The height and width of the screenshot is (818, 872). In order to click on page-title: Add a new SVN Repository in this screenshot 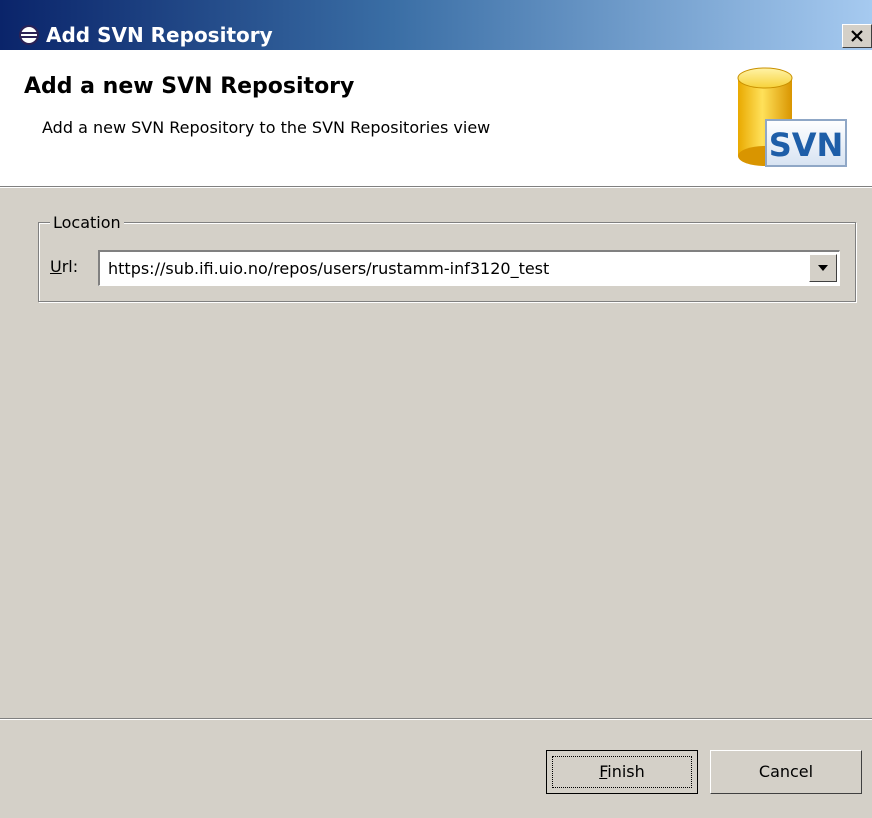, I will do `click(189, 86)`.